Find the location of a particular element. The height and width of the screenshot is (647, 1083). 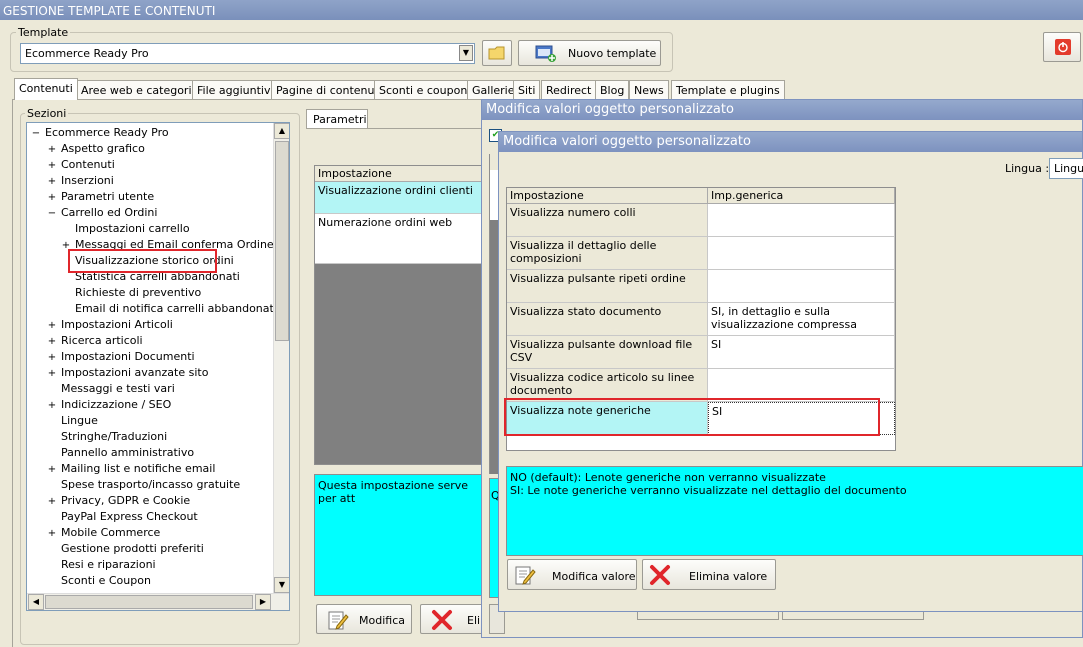

chevron-down-icon: ▼ is located at coordinates (466, 53).